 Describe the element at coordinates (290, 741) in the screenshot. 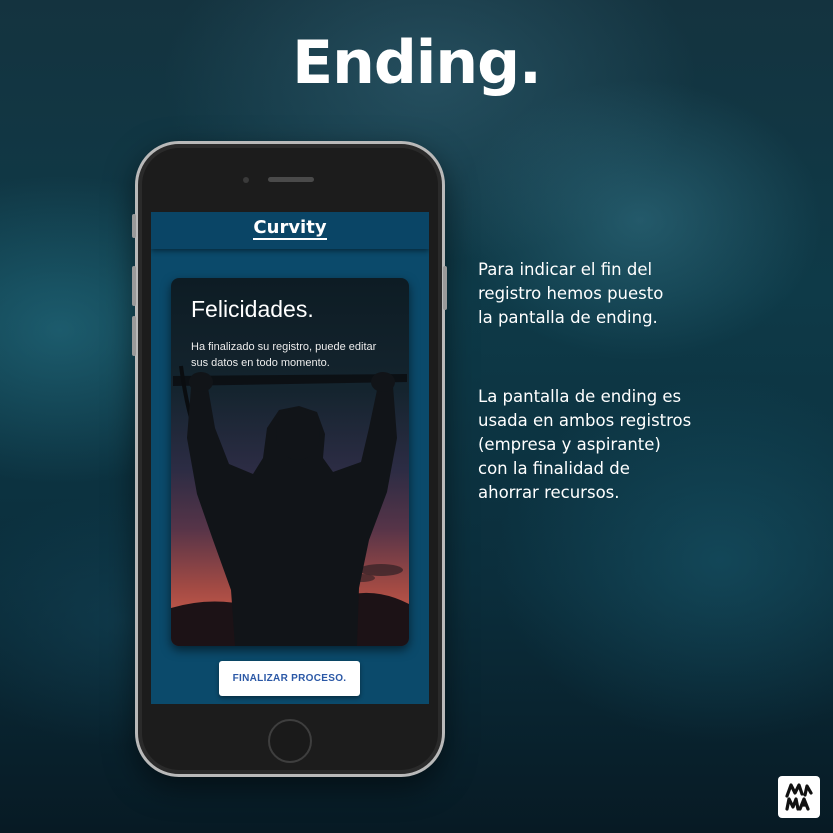

I see `phone-home-button` at that location.